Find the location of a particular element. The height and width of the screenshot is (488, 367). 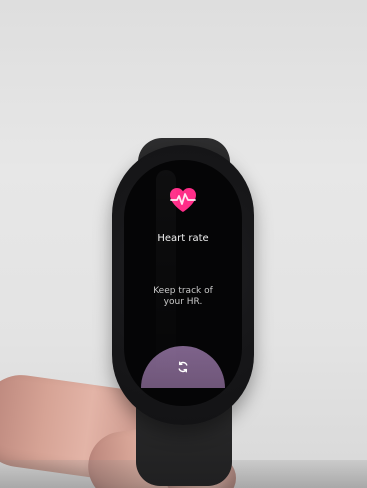

sync-icon is located at coordinates (183, 367).